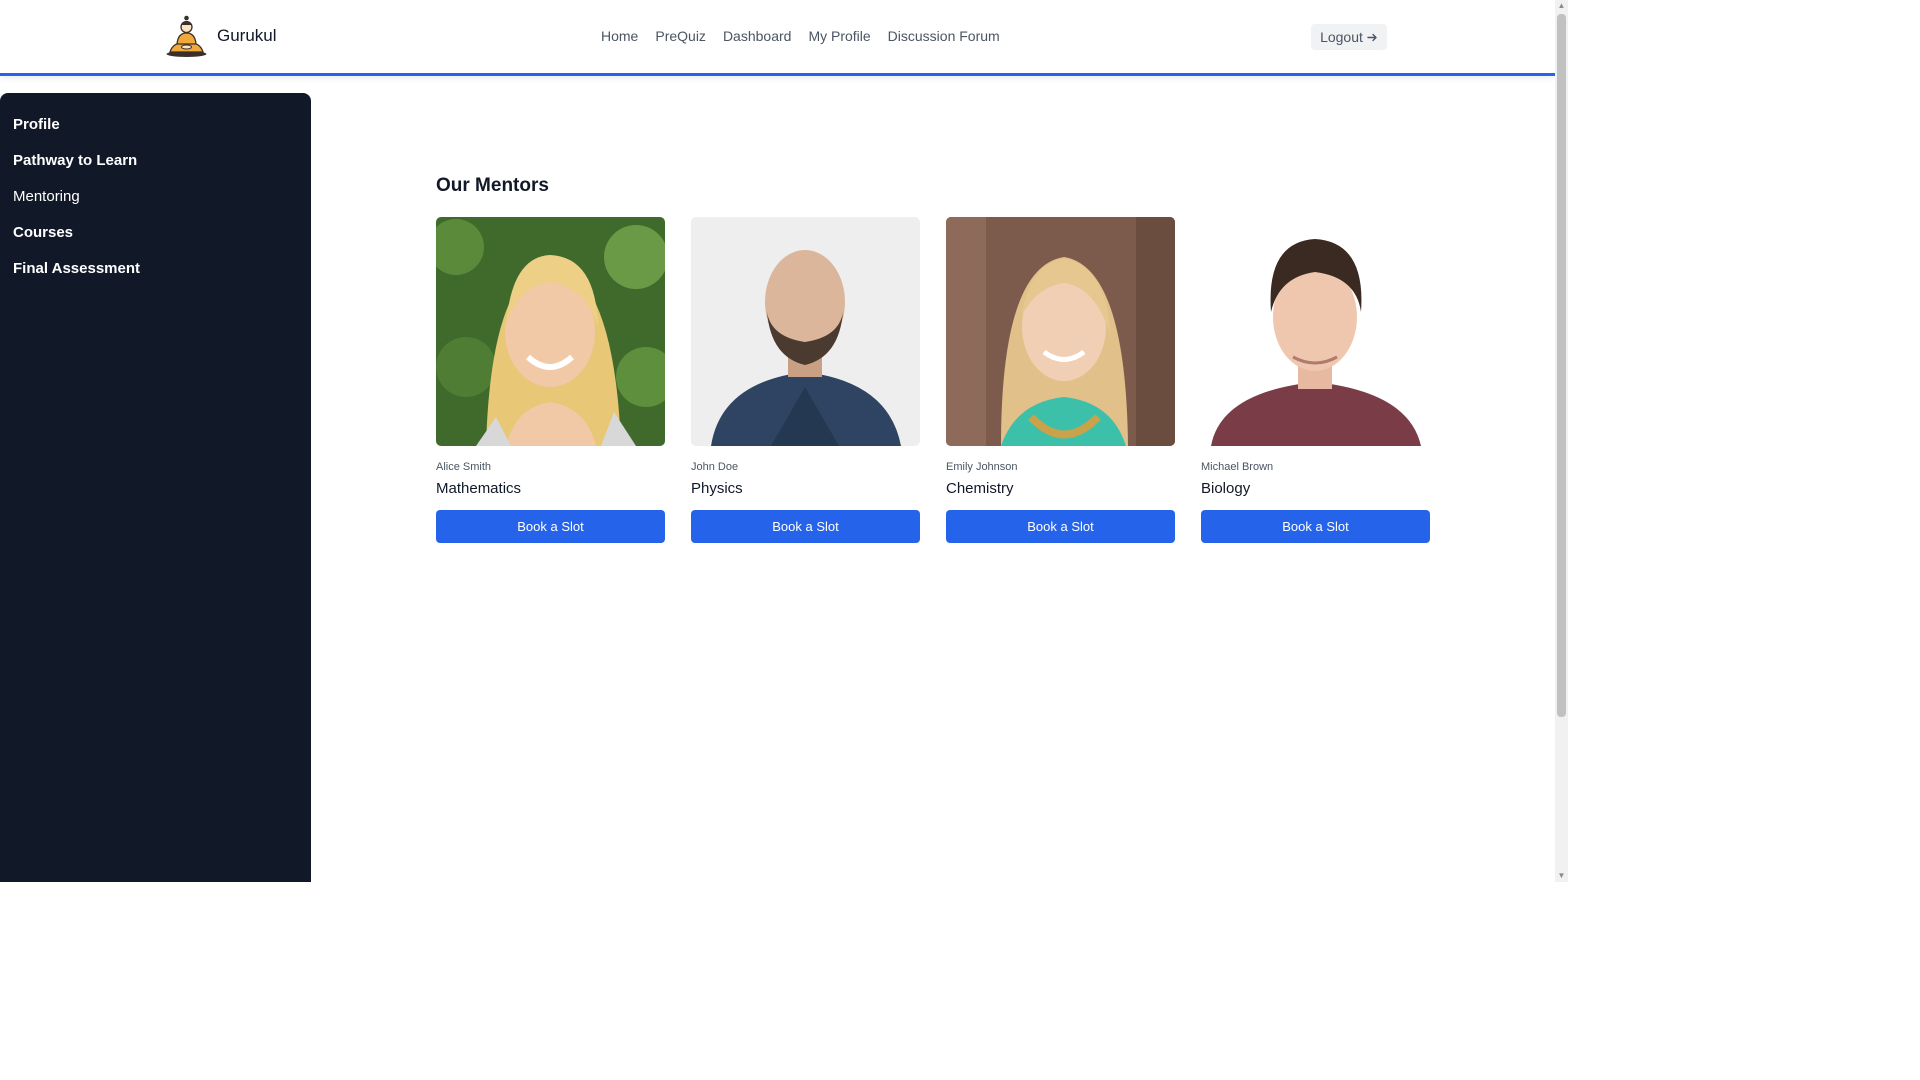 The height and width of the screenshot is (1080, 1920). Describe the element at coordinates (715, 467) in the screenshot. I see `mentor-name: John Doe` at that location.